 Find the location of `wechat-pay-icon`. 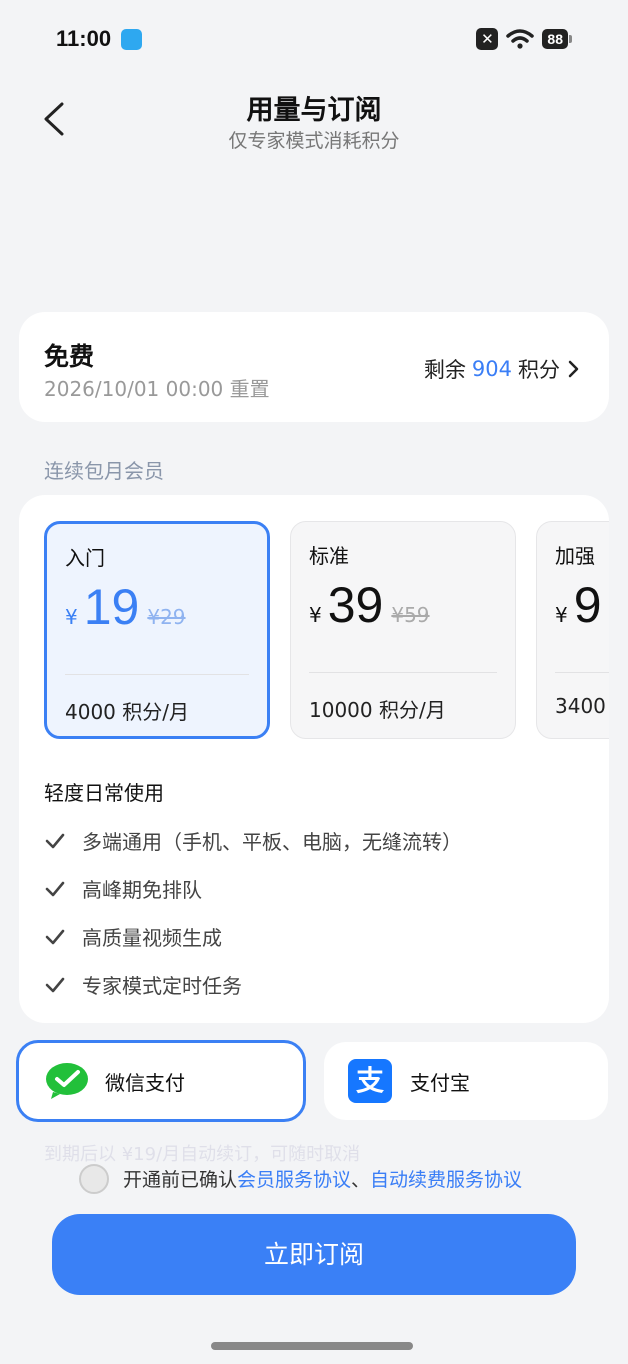

wechat-pay-icon is located at coordinates (67, 1081).